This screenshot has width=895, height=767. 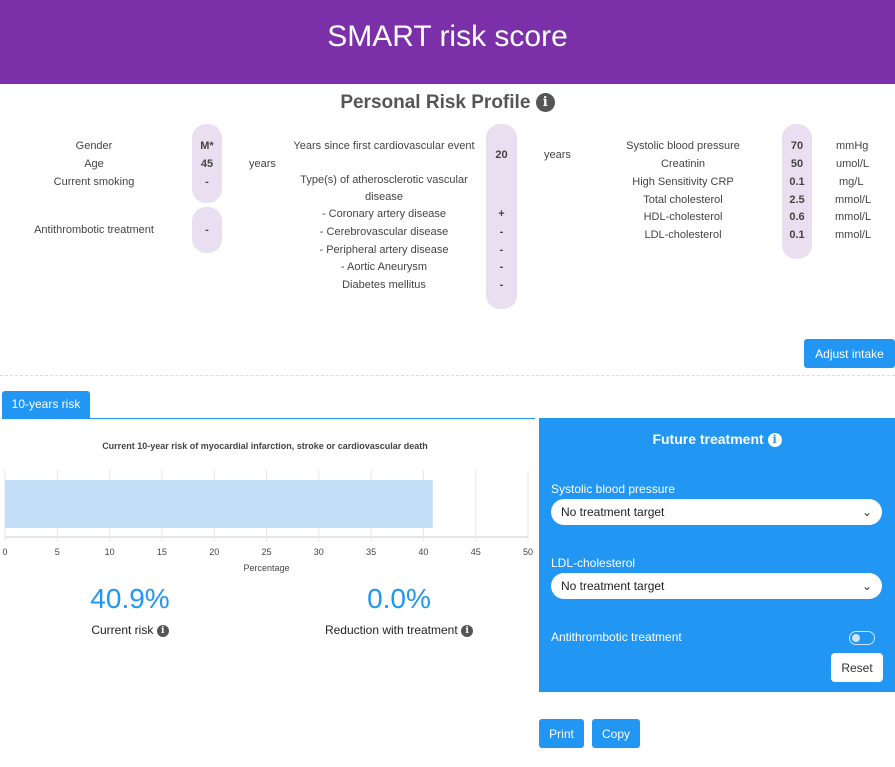 What do you see at coordinates (4, 552) in the screenshot?
I see `x-tick-label: 0` at bounding box center [4, 552].